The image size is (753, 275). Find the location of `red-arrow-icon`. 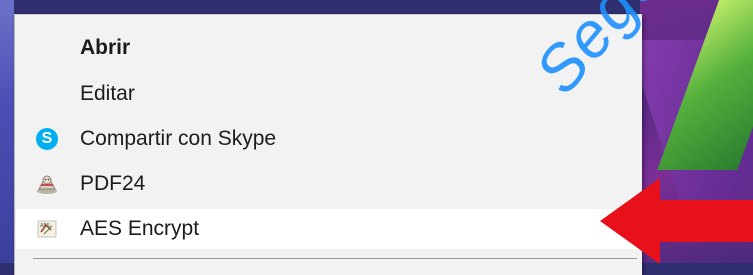

red-arrow-icon is located at coordinates (676, 221).